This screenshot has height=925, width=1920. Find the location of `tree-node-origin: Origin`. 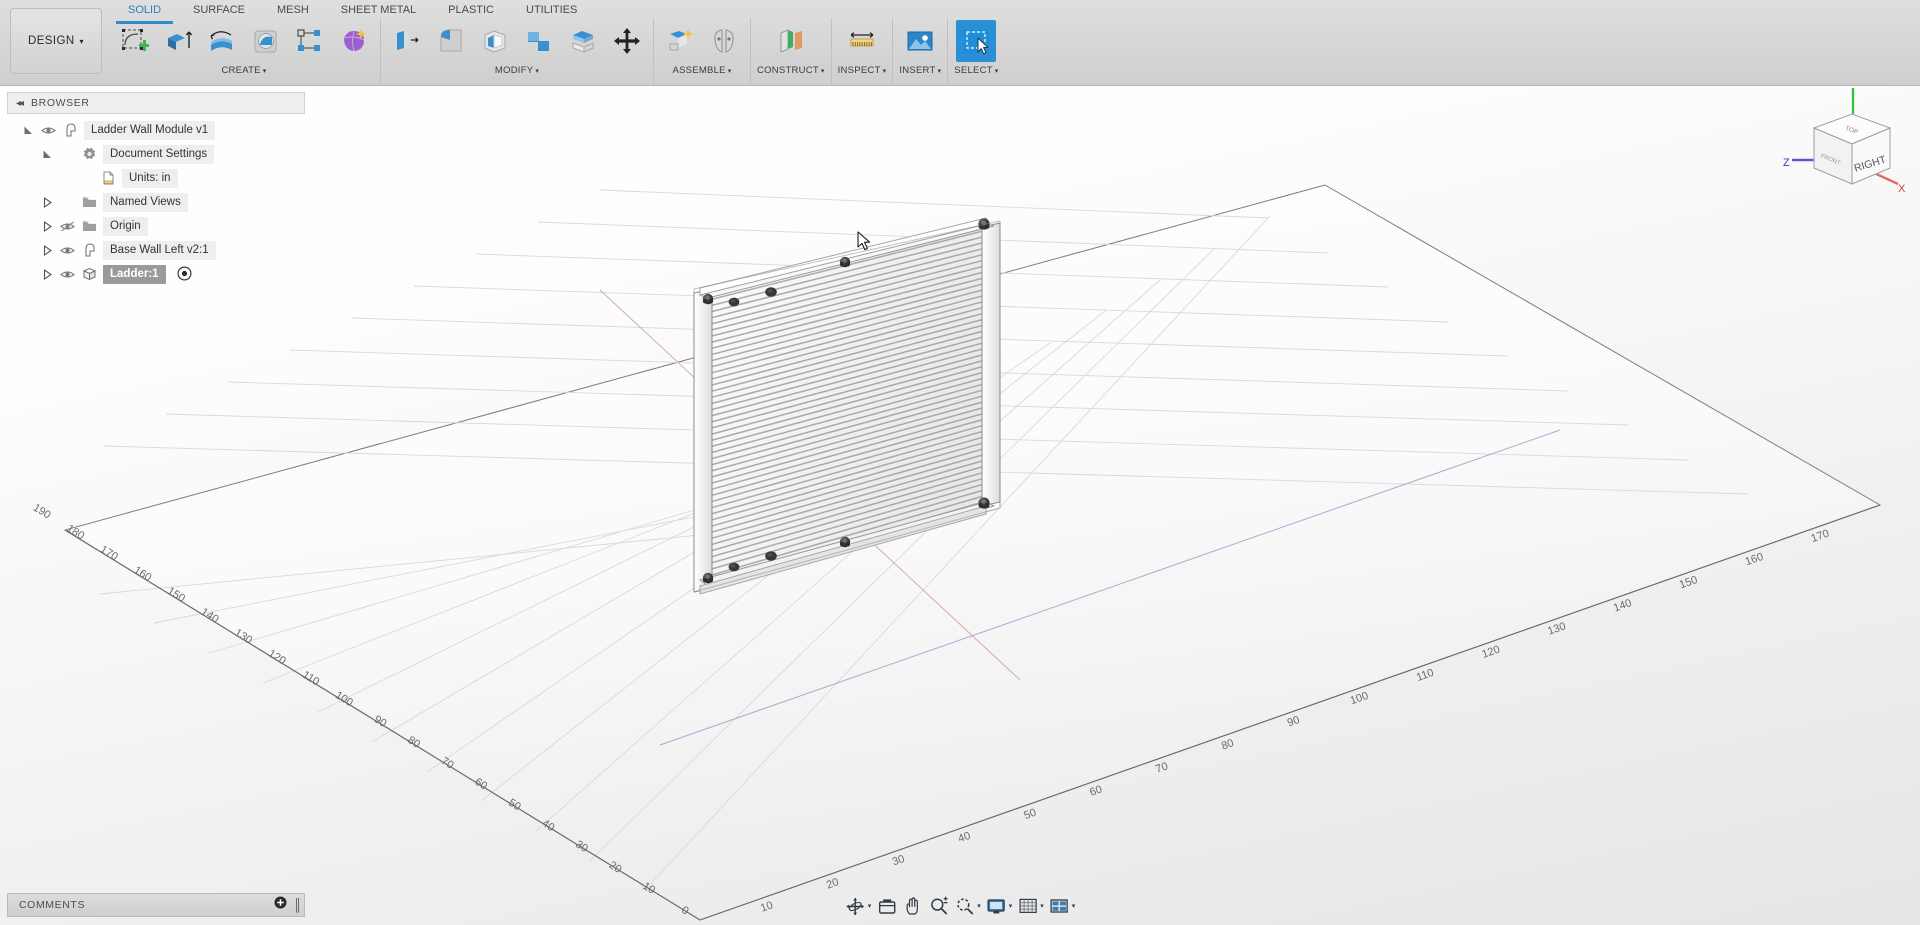

tree-node-origin: Origin is located at coordinates (156, 226).